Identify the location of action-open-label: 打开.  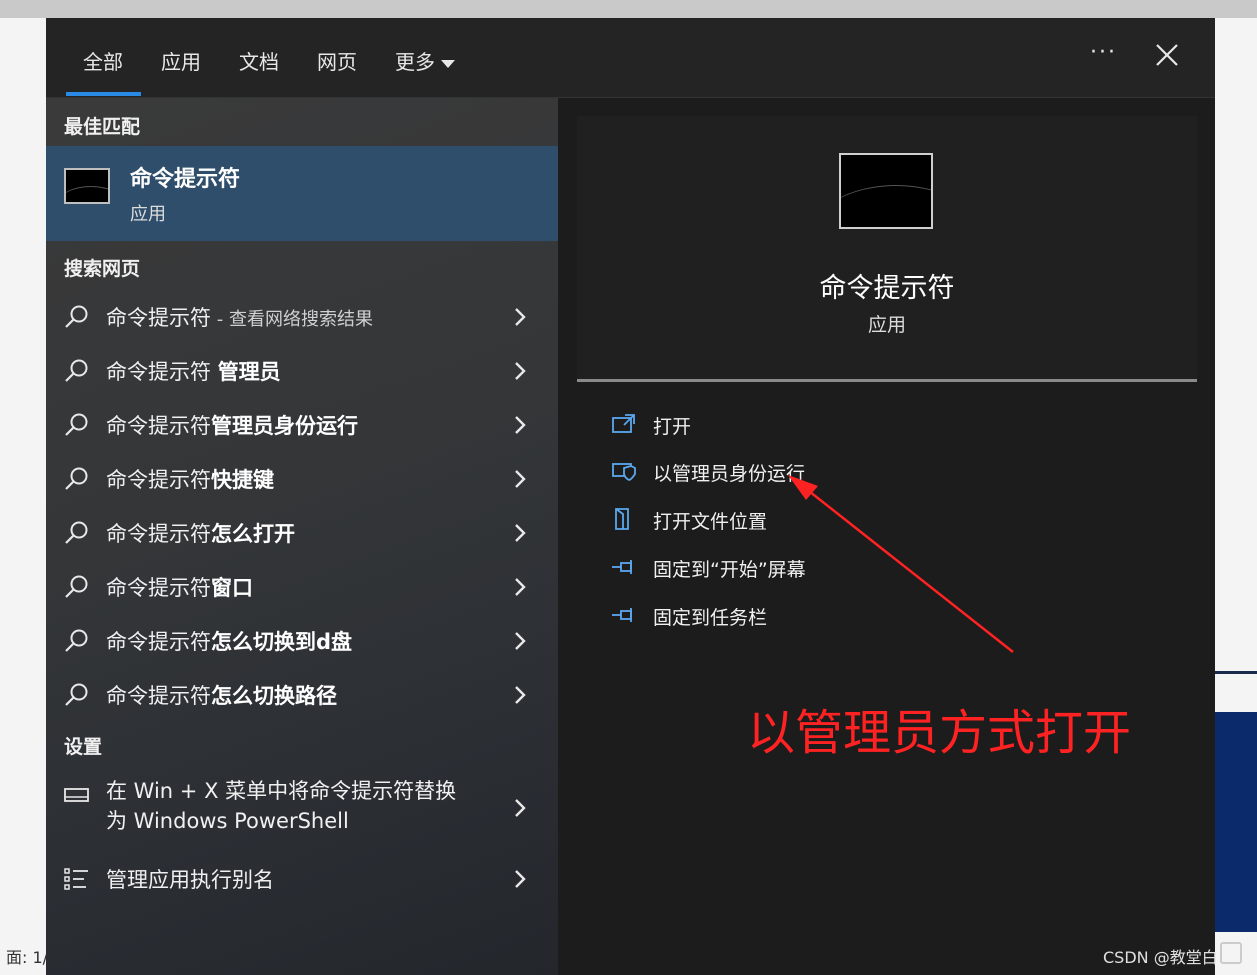
(672, 427).